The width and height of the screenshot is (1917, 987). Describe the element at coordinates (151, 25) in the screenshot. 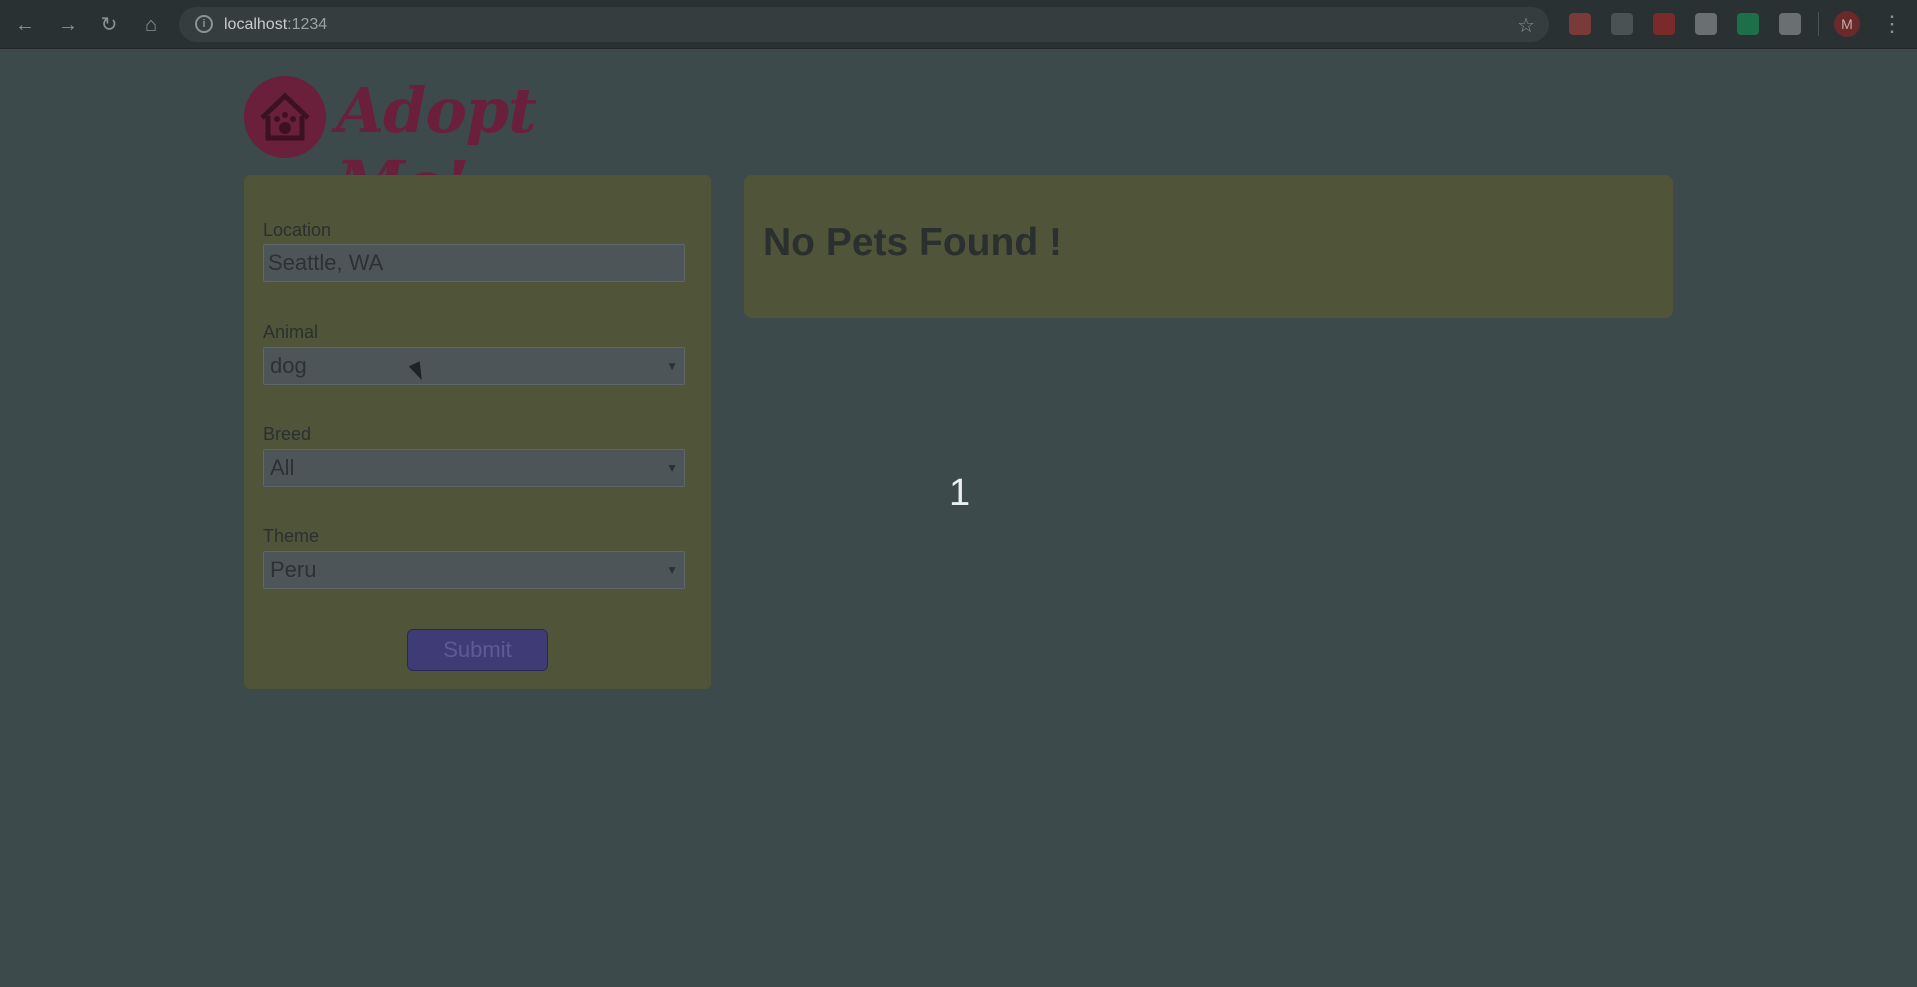

I see `home-icon: ⌂` at that location.